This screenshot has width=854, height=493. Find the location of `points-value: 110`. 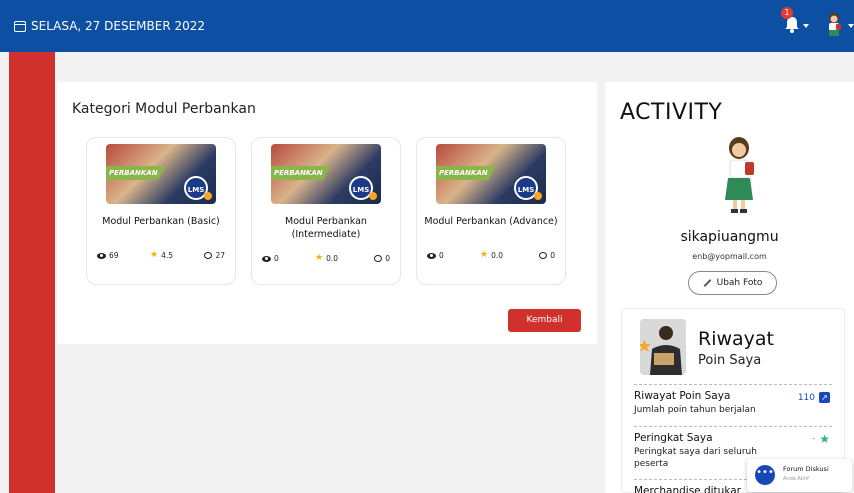

points-value: 110 is located at coordinates (806, 397).